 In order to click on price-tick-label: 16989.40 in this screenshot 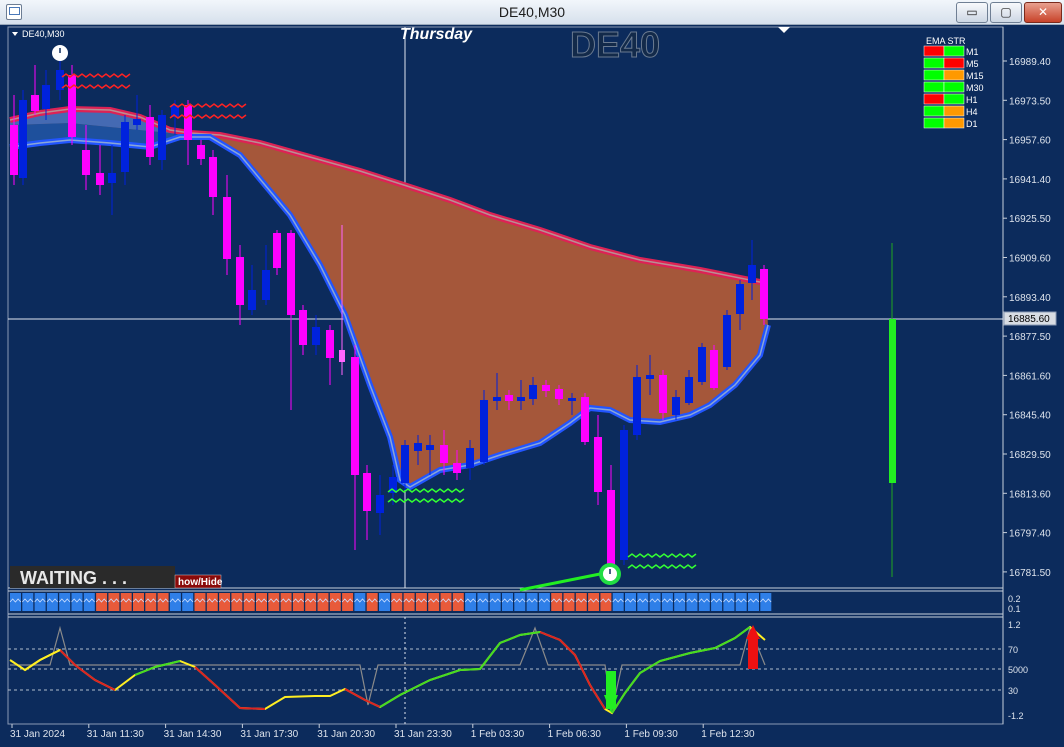, I will do `click(1030, 62)`.